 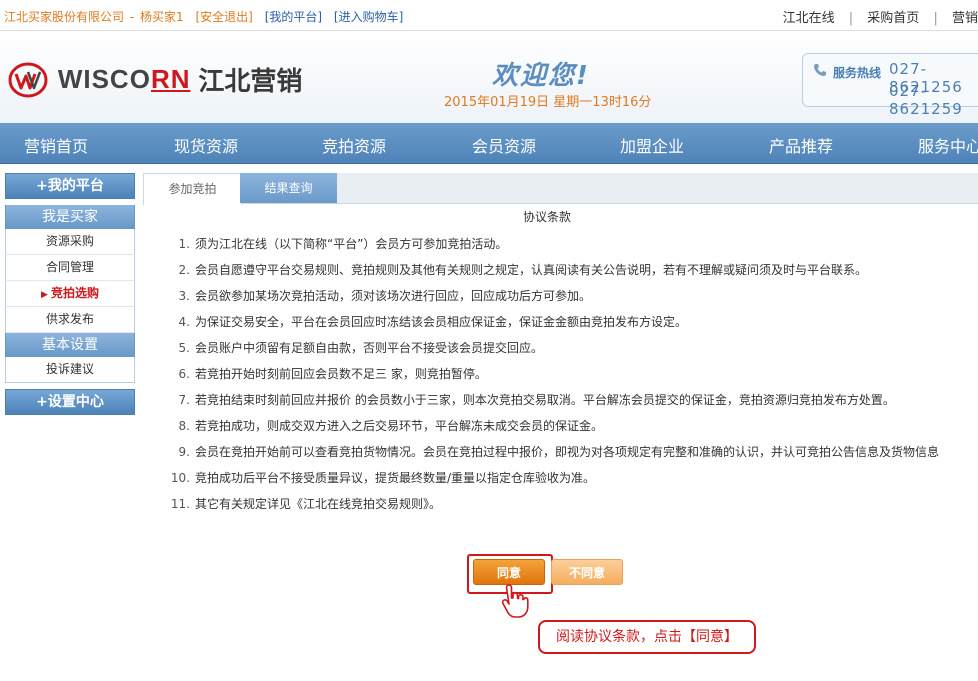 What do you see at coordinates (948, 145) in the screenshot?
I see `nav-service-center: 服务中心` at bounding box center [948, 145].